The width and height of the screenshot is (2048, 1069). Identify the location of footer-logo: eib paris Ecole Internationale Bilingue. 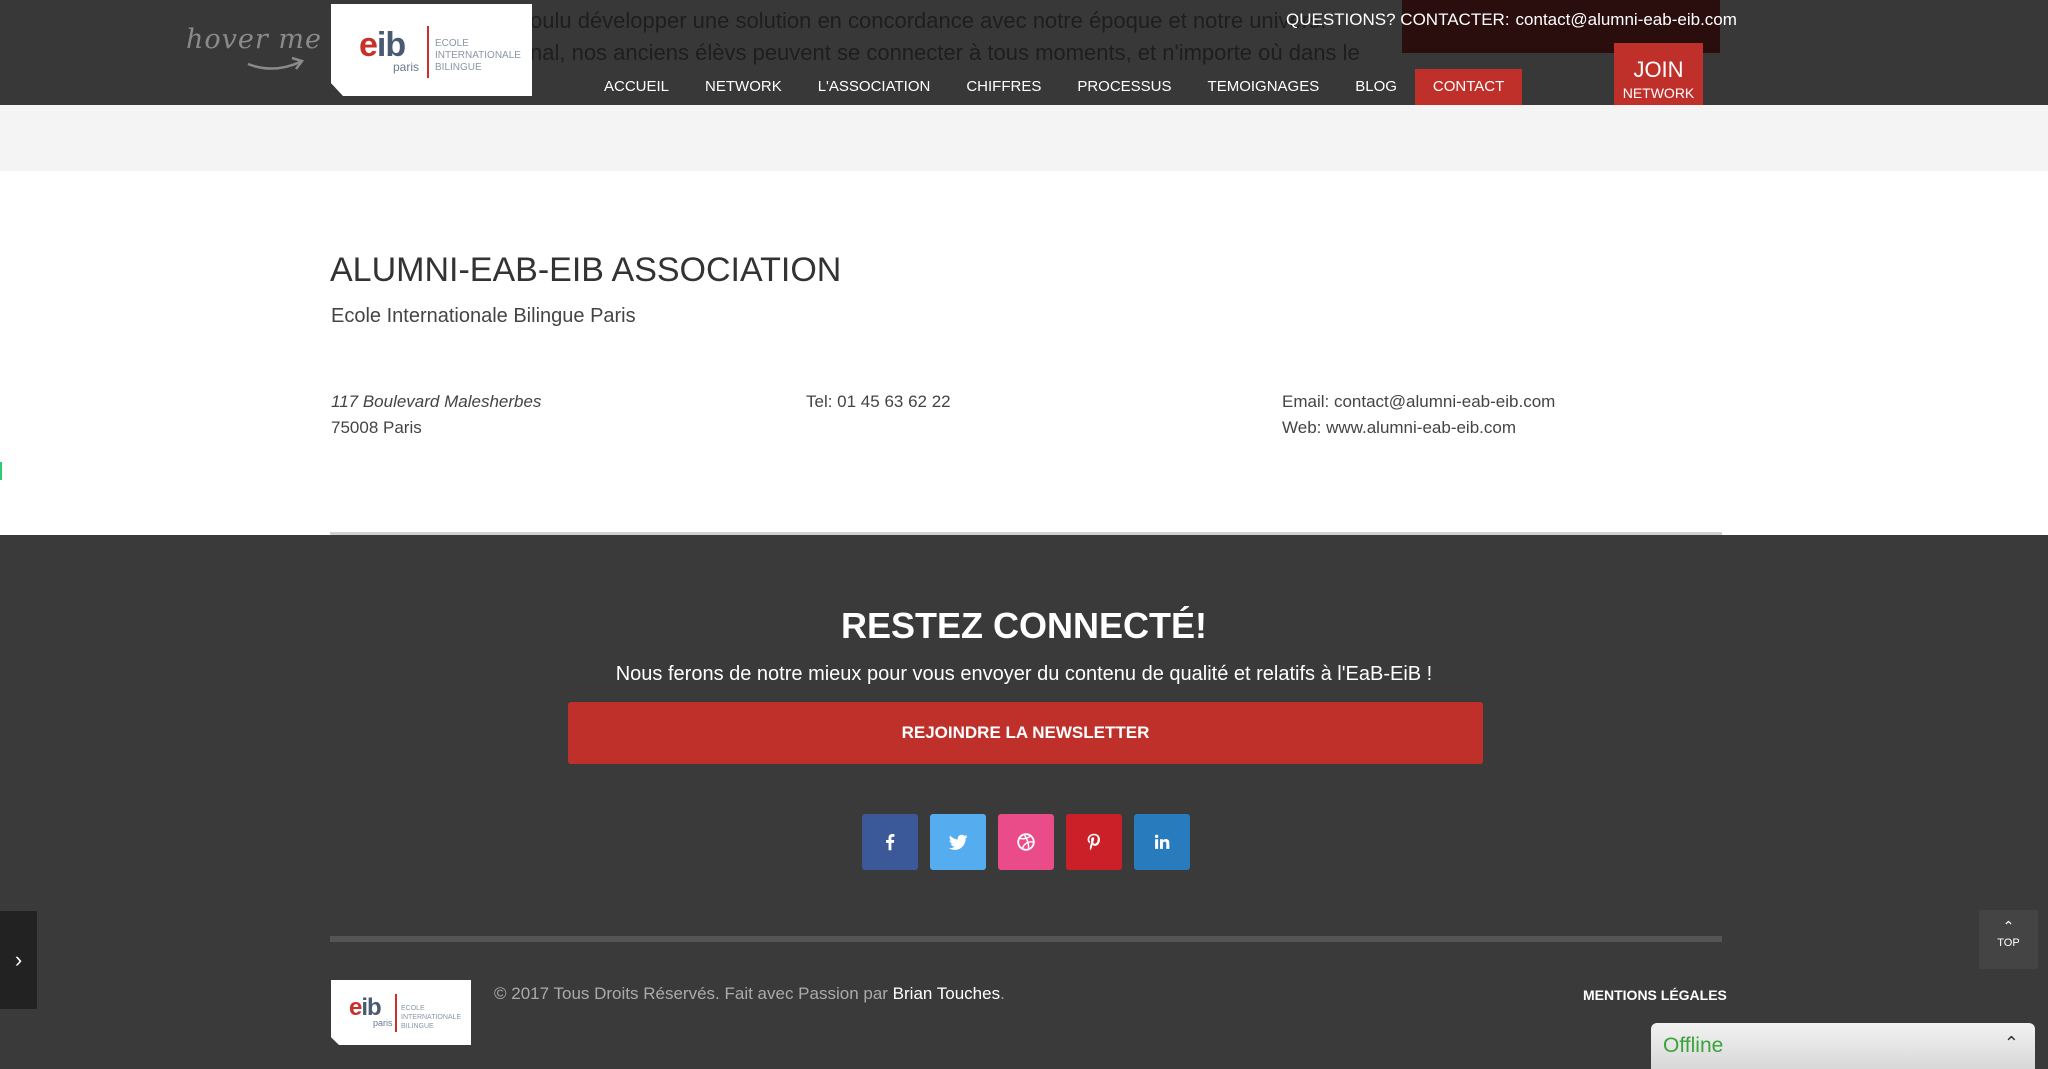
(401, 1012).